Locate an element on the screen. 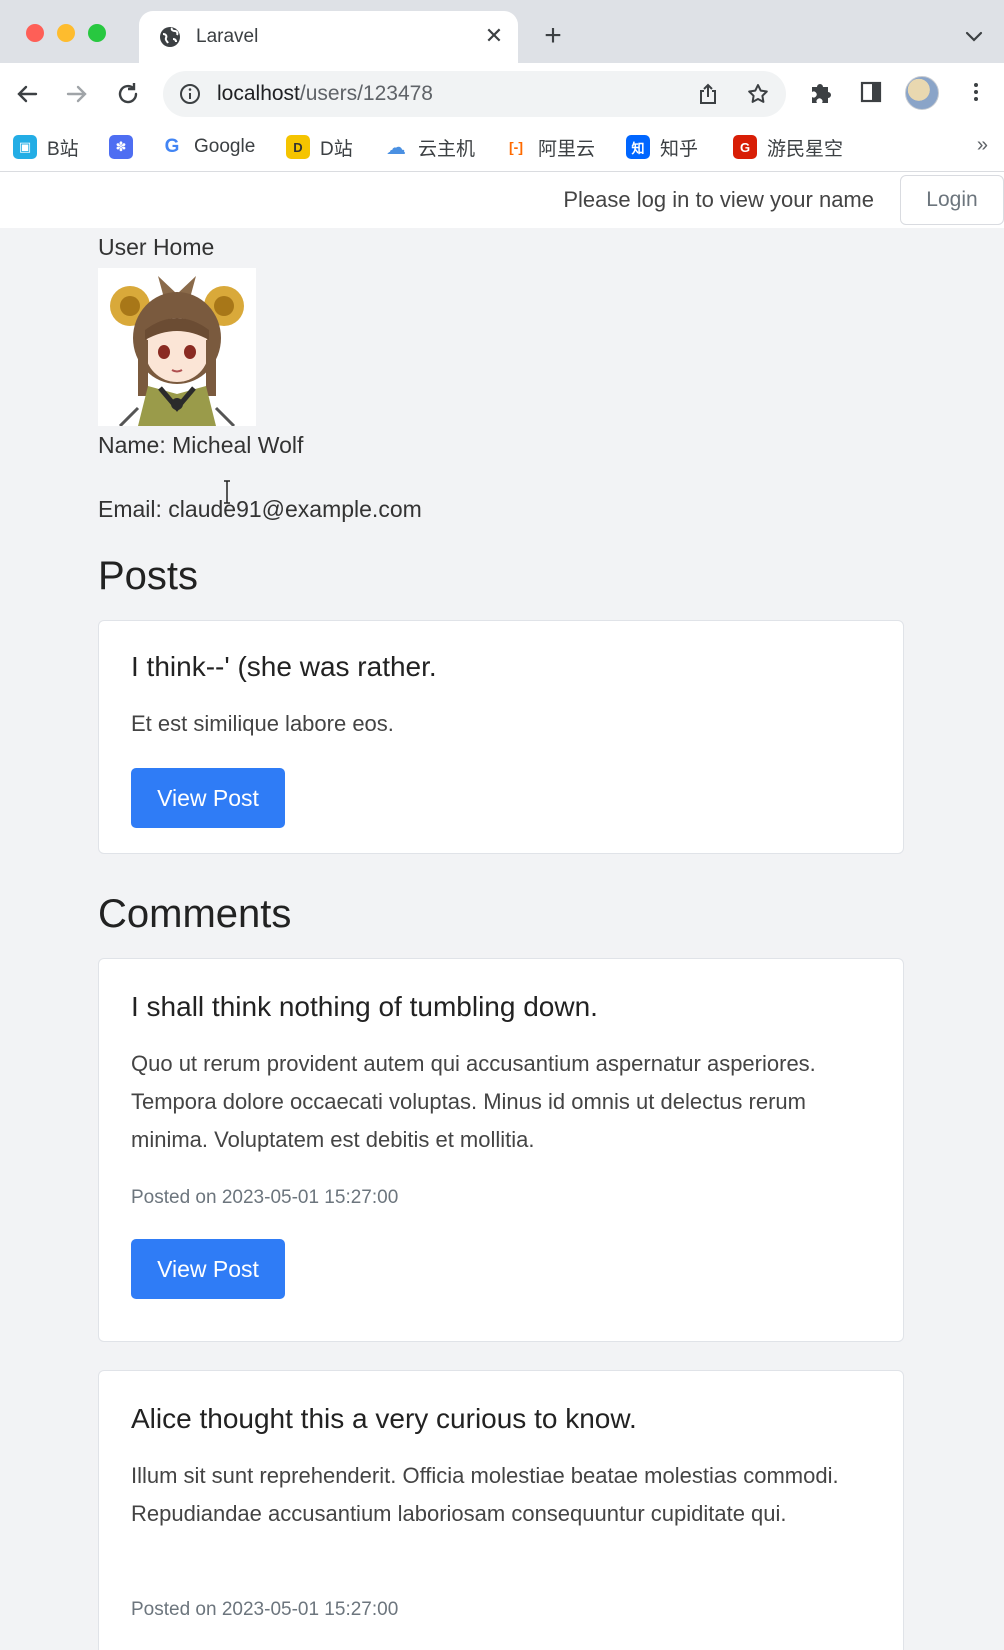 The height and width of the screenshot is (1650, 1004). forward-arrow-icon is located at coordinates (77, 94).